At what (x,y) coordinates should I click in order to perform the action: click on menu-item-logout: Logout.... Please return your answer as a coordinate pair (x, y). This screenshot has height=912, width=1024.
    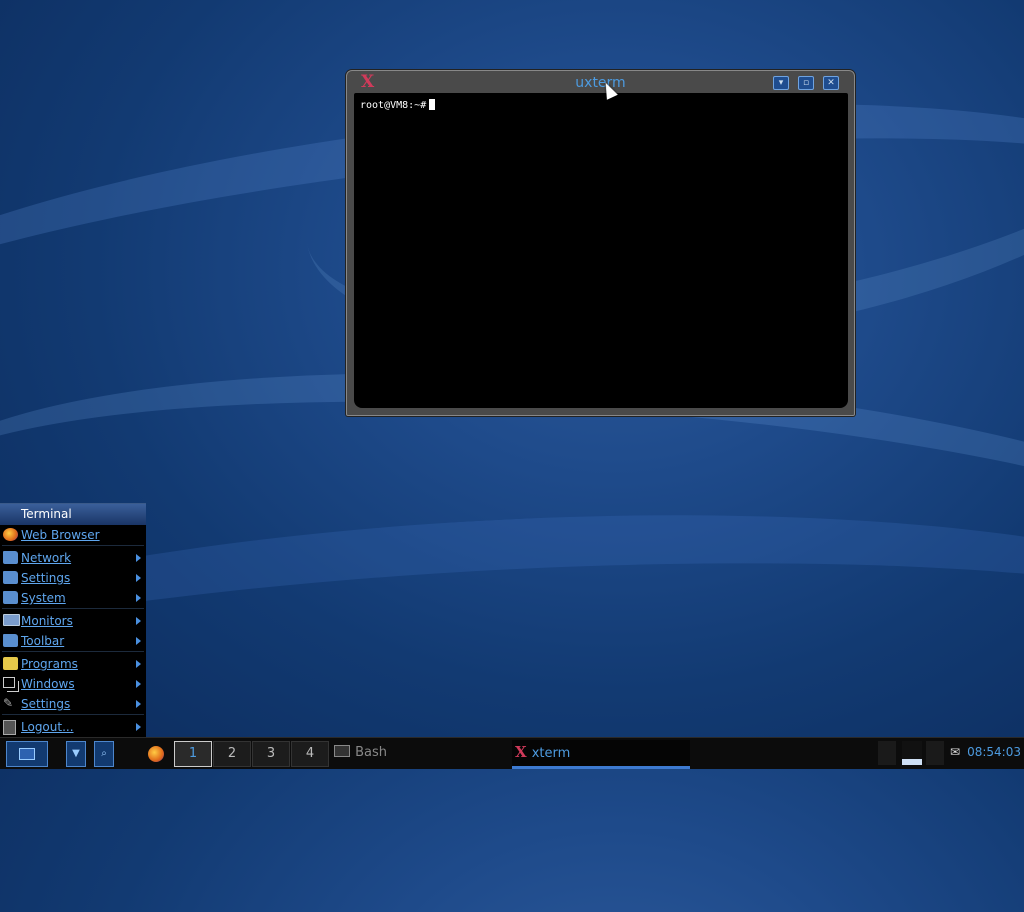
    Looking at the image, I should click on (73, 727).